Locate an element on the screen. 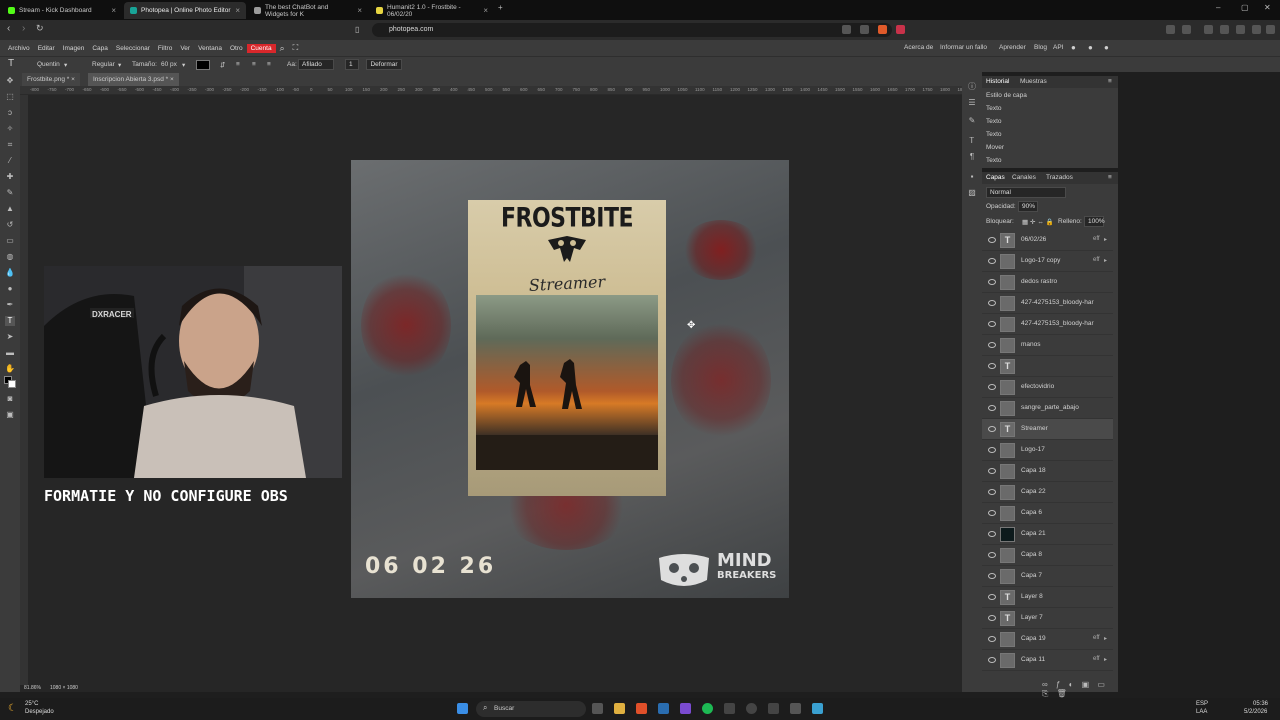  character-panel-icon: Ꭲ is located at coordinates (972, 141).